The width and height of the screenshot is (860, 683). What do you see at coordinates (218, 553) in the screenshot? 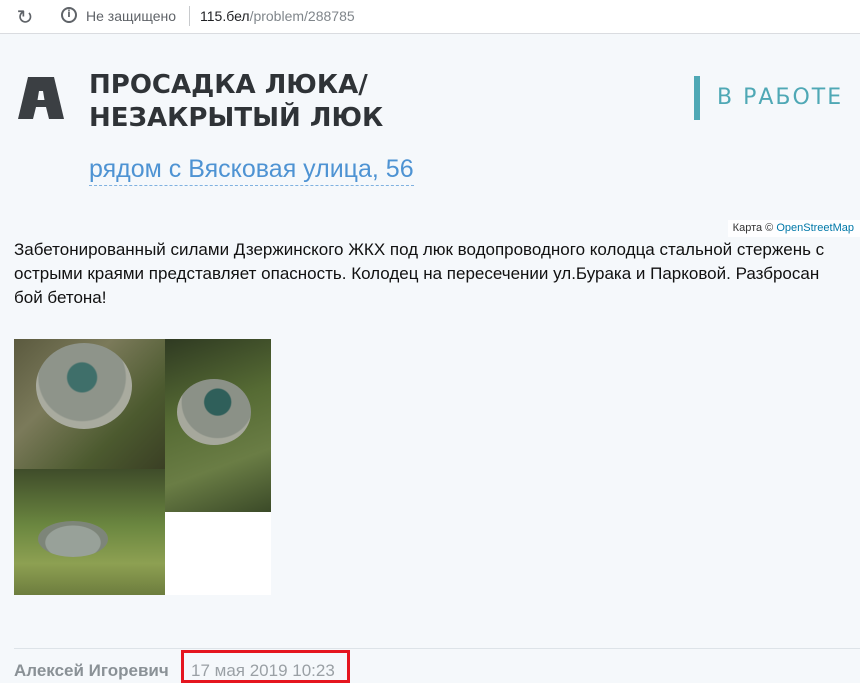
I see `photo-tile-empty` at bounding box center [218, 553].